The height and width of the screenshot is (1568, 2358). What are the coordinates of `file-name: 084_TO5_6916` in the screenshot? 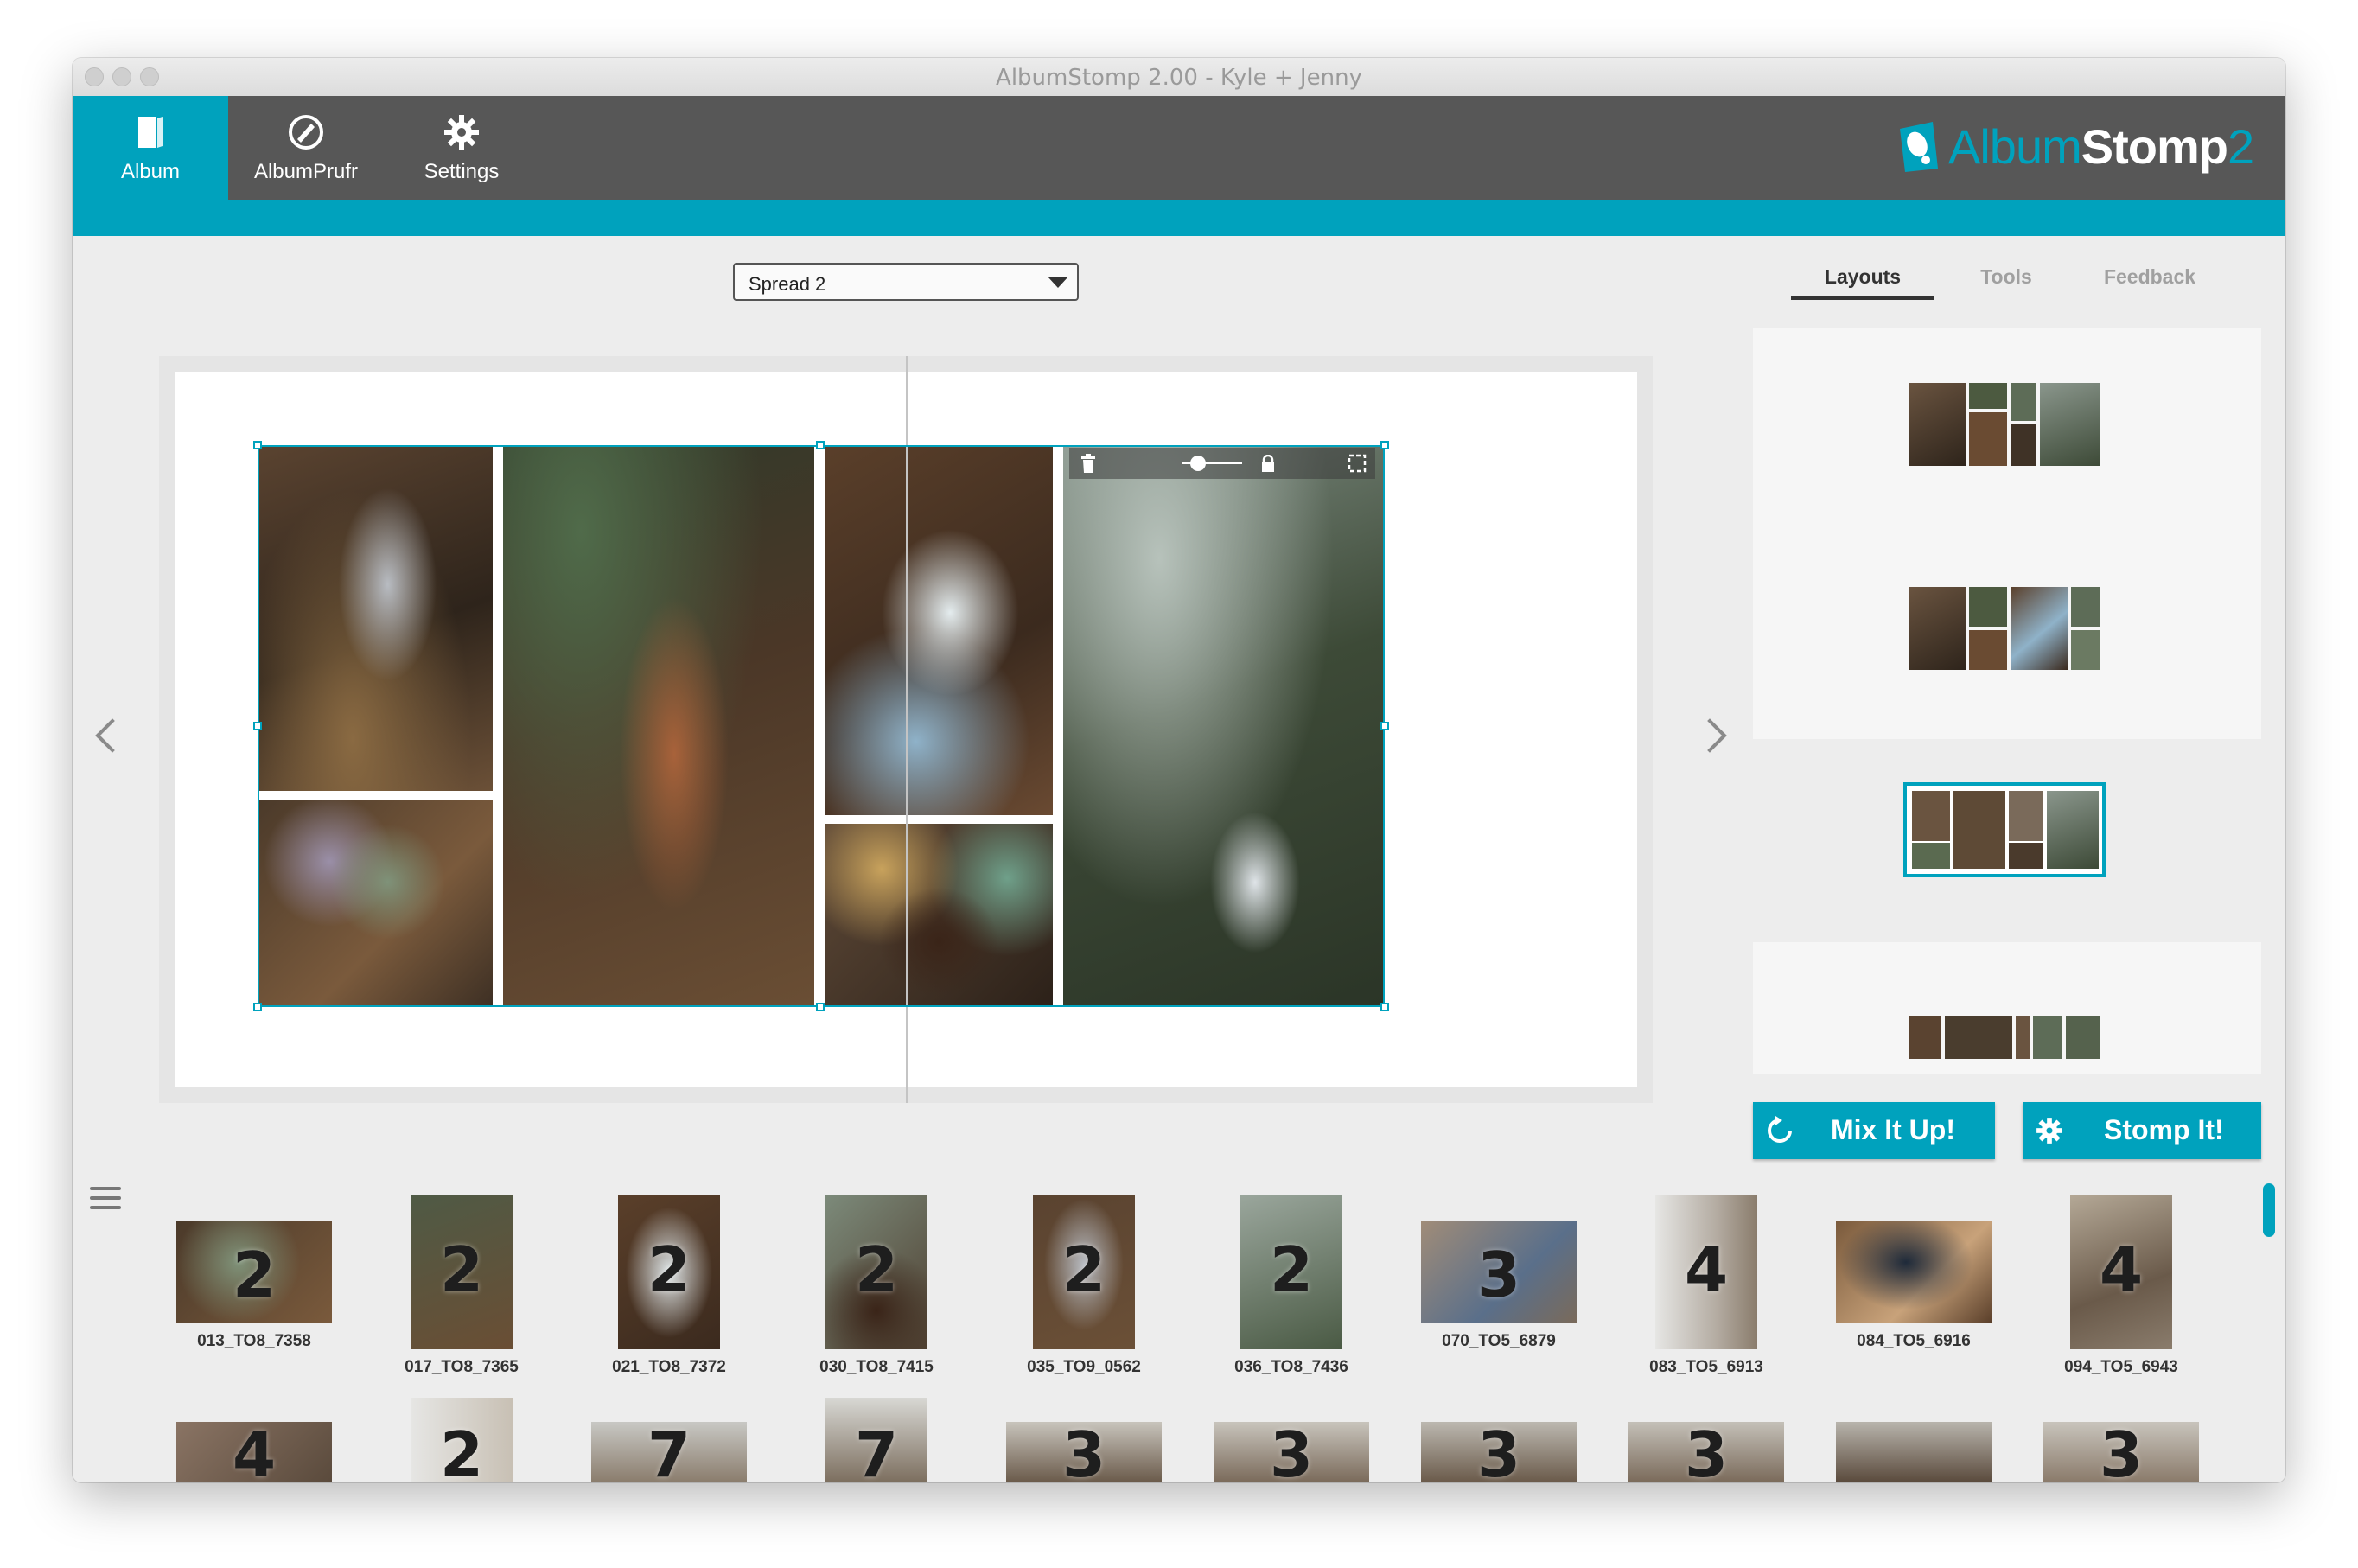 It's located at (1914, 1341).